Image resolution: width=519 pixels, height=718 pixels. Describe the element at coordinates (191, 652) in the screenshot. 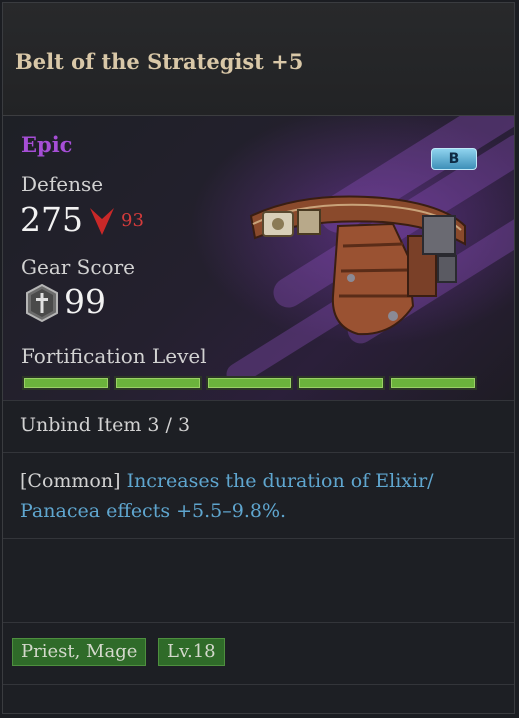

I see `level-requirement-tag: Lv.18` at that location.